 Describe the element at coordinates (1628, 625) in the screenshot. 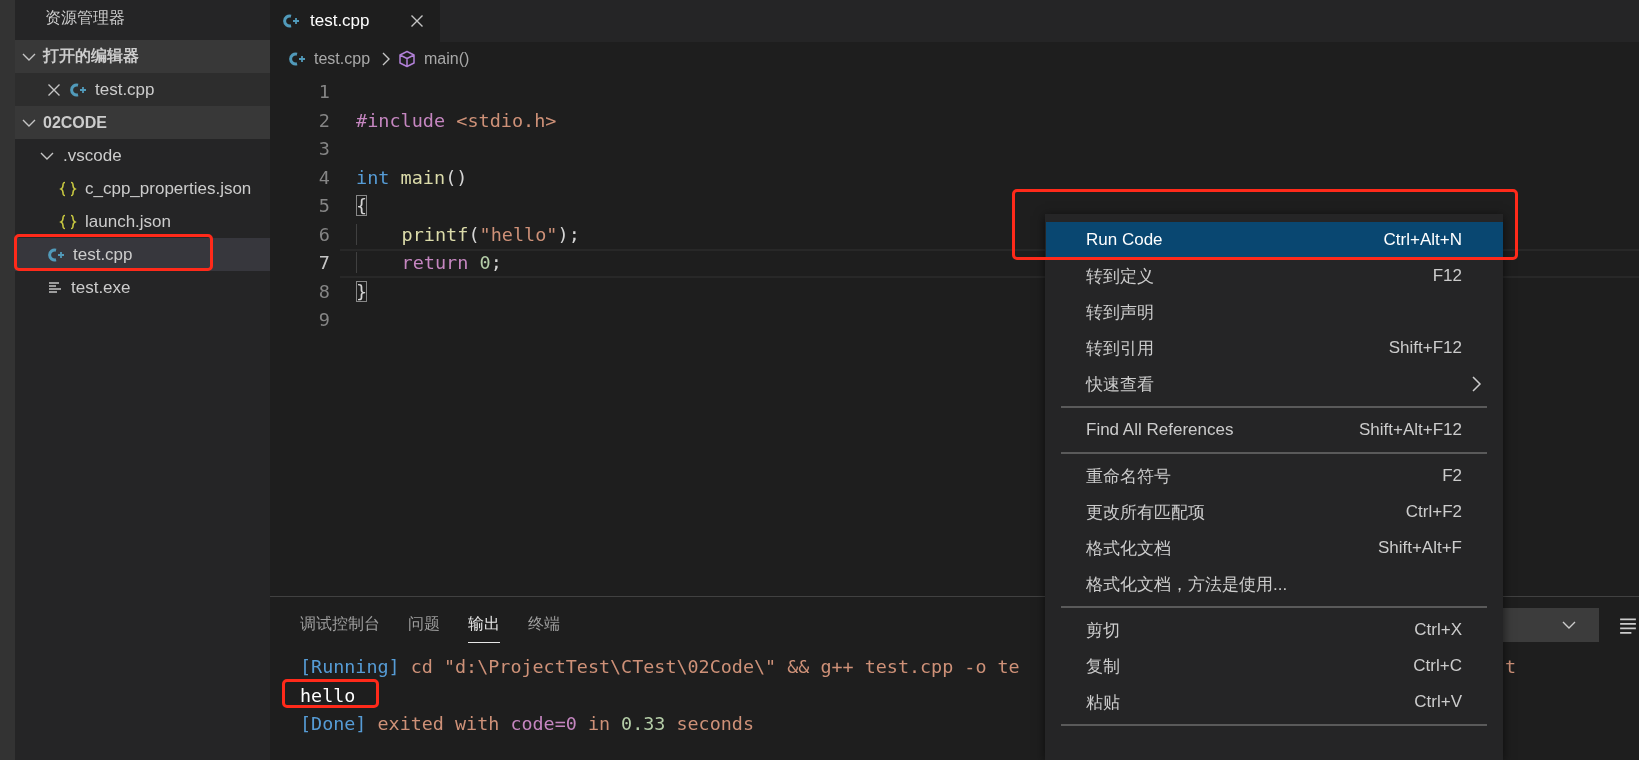

I see `list-icon` at that location.